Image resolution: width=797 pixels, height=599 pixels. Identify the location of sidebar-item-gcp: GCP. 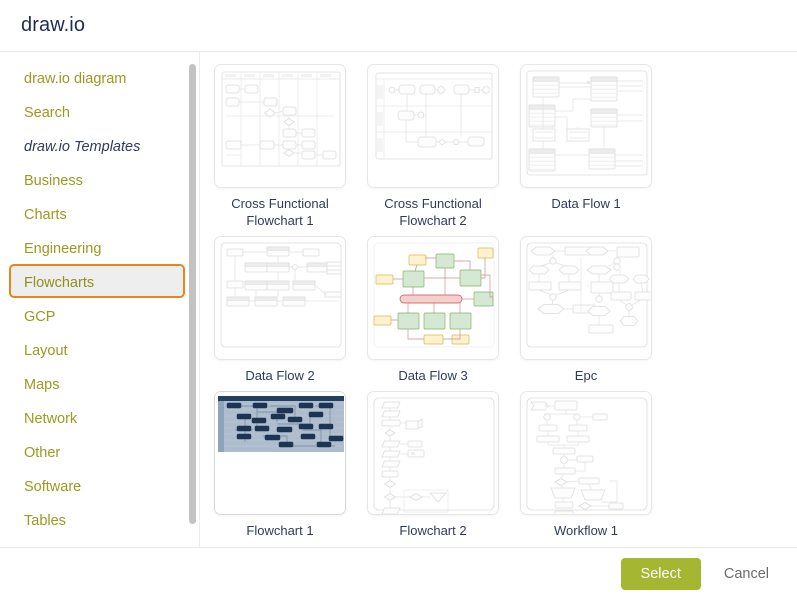
(97, 315).